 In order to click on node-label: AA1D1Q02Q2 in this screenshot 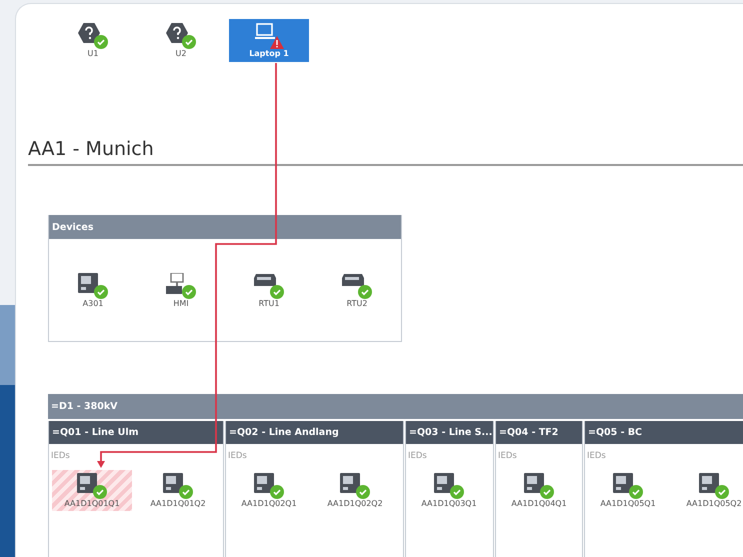, I will do `click(355, 503)`.